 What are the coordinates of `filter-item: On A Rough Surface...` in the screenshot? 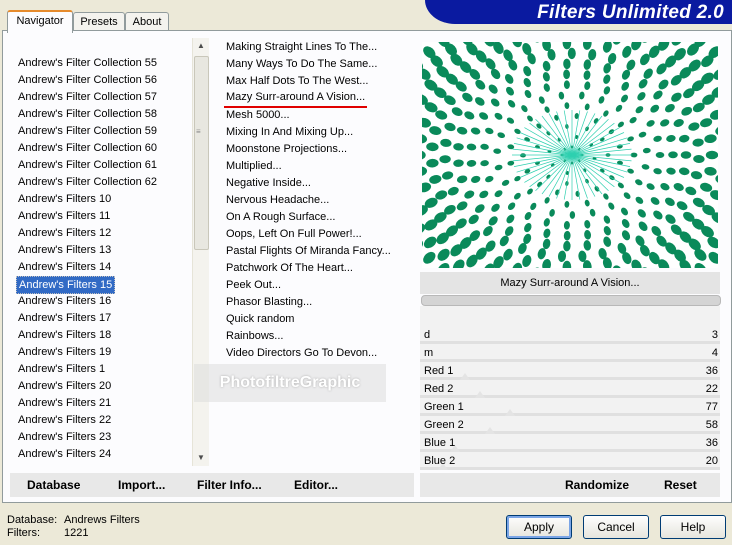 It's located at (280, 217).